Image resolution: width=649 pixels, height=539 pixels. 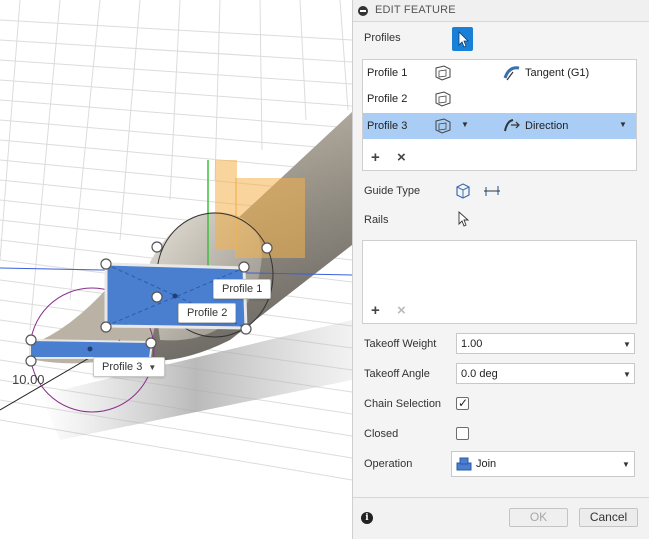 I want to click on cancel-button: Cancel, so click(x=608, y=517).